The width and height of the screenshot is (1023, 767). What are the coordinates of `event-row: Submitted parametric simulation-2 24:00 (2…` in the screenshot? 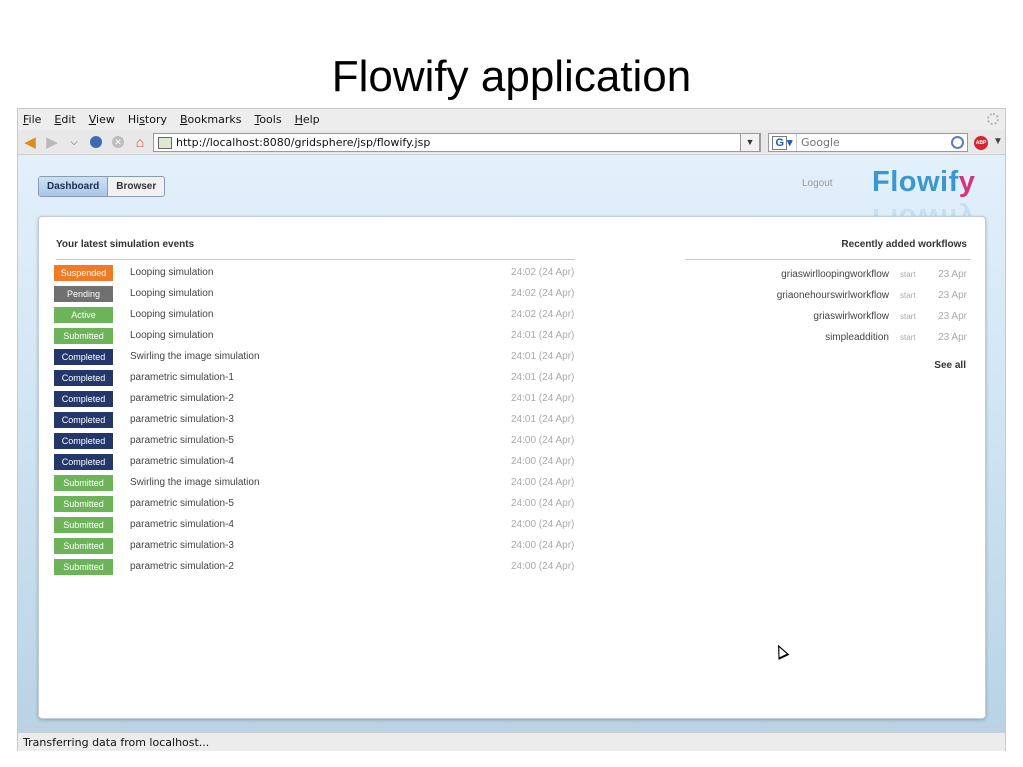 It's located at (324, 567).